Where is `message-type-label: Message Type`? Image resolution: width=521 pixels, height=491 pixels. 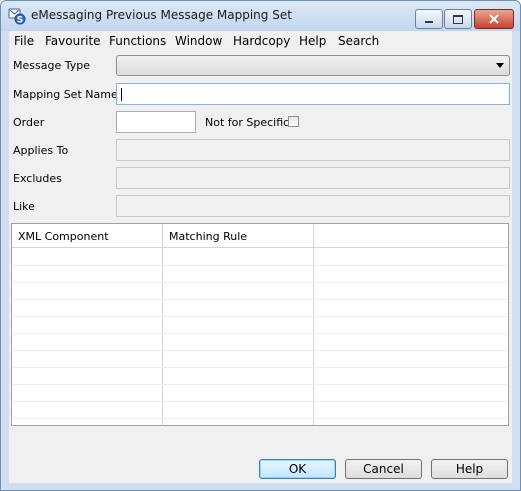
message-type-label: Message Type is located at coordinates (51, 65).